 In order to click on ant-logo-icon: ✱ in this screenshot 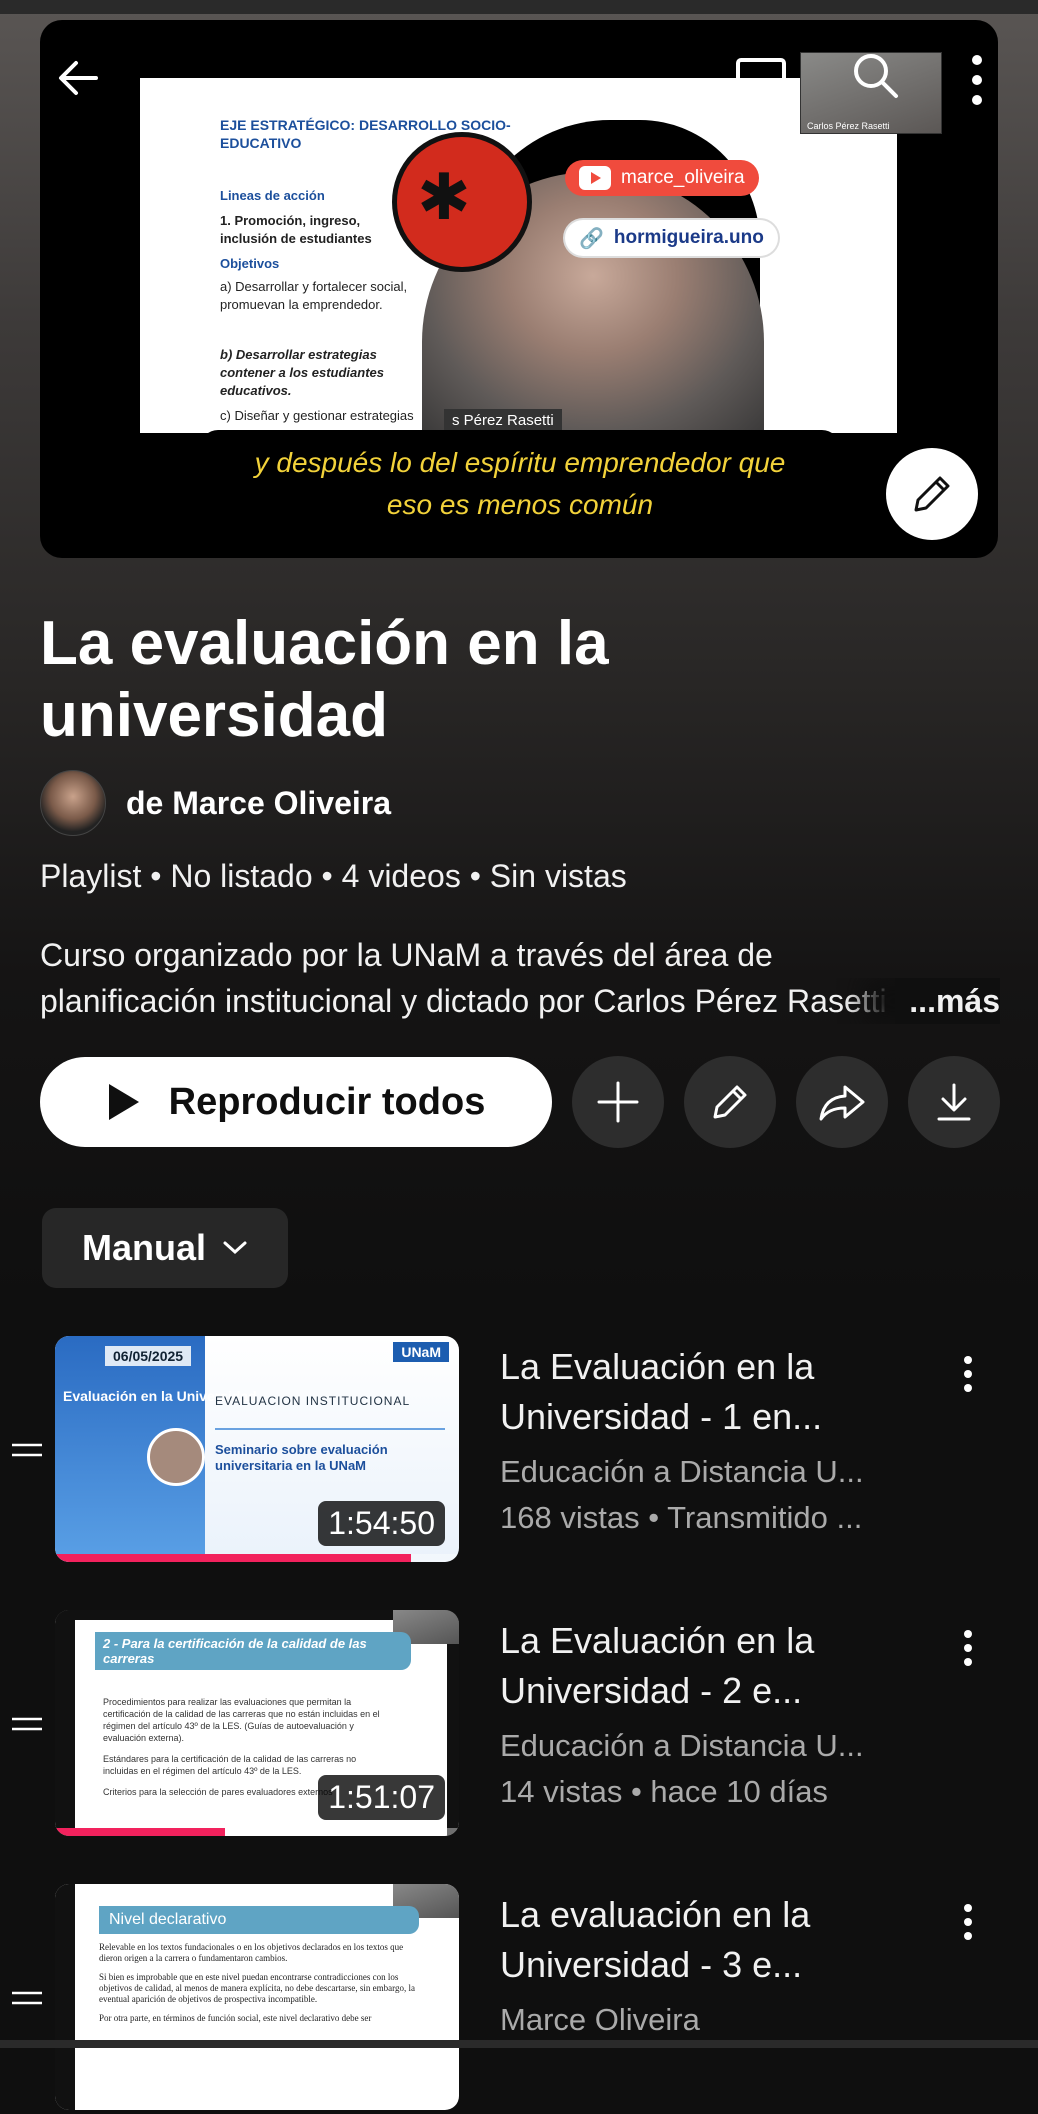, I will do `click(462, 202)`.